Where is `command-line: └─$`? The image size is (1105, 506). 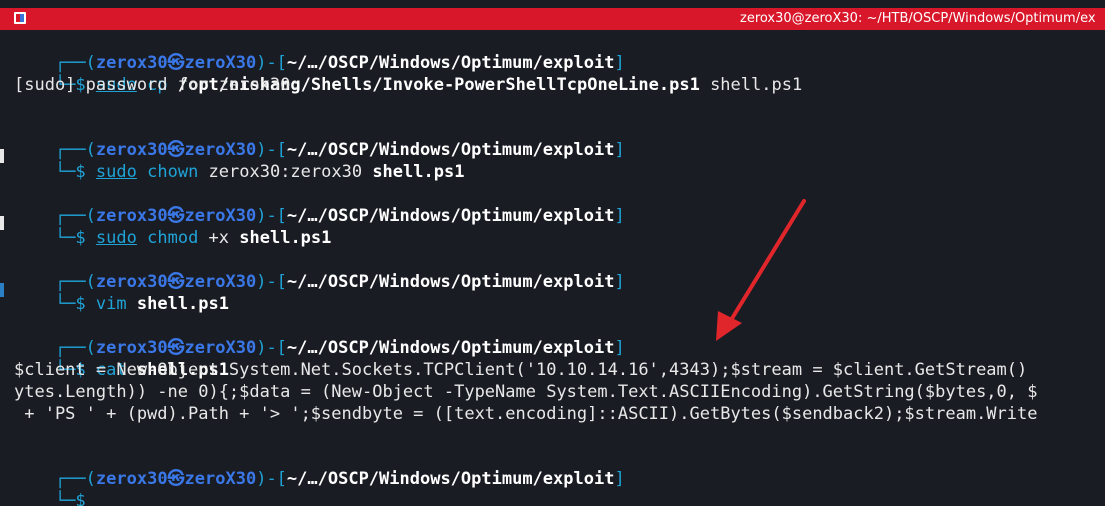 command-line: └─$ is located at coordinates (50, 487).